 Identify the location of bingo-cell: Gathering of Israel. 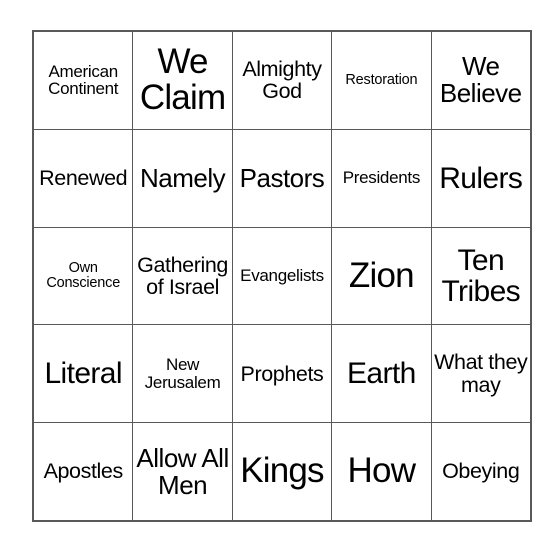
(182, 276).